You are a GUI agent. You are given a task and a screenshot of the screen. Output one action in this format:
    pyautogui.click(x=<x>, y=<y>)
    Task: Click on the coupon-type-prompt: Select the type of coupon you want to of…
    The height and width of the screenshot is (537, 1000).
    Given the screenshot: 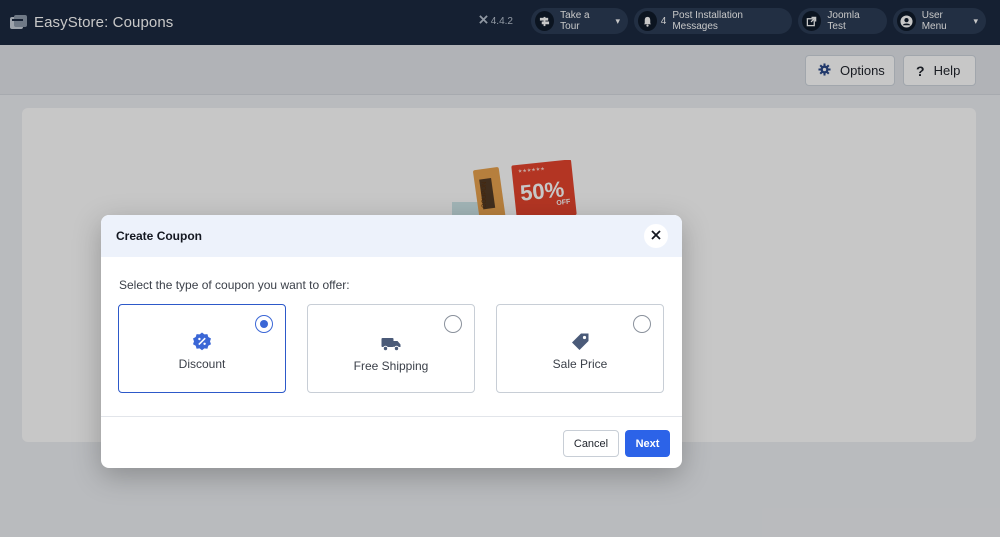 What is the action you would take?
    pyautogui.click(x=234, y=285)
    